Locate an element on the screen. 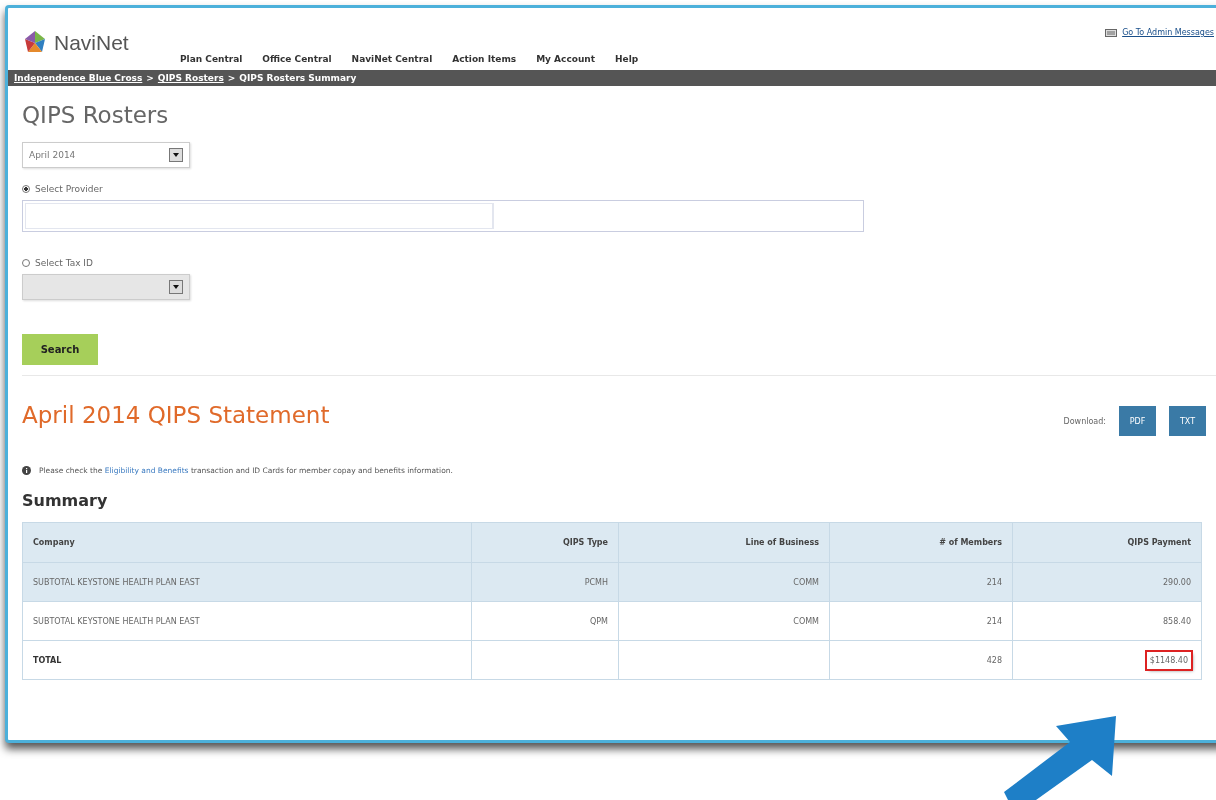 The height and width of the screenshot is (800, 1216). table-cell: TOTAL is located at coordinates (47, 660).